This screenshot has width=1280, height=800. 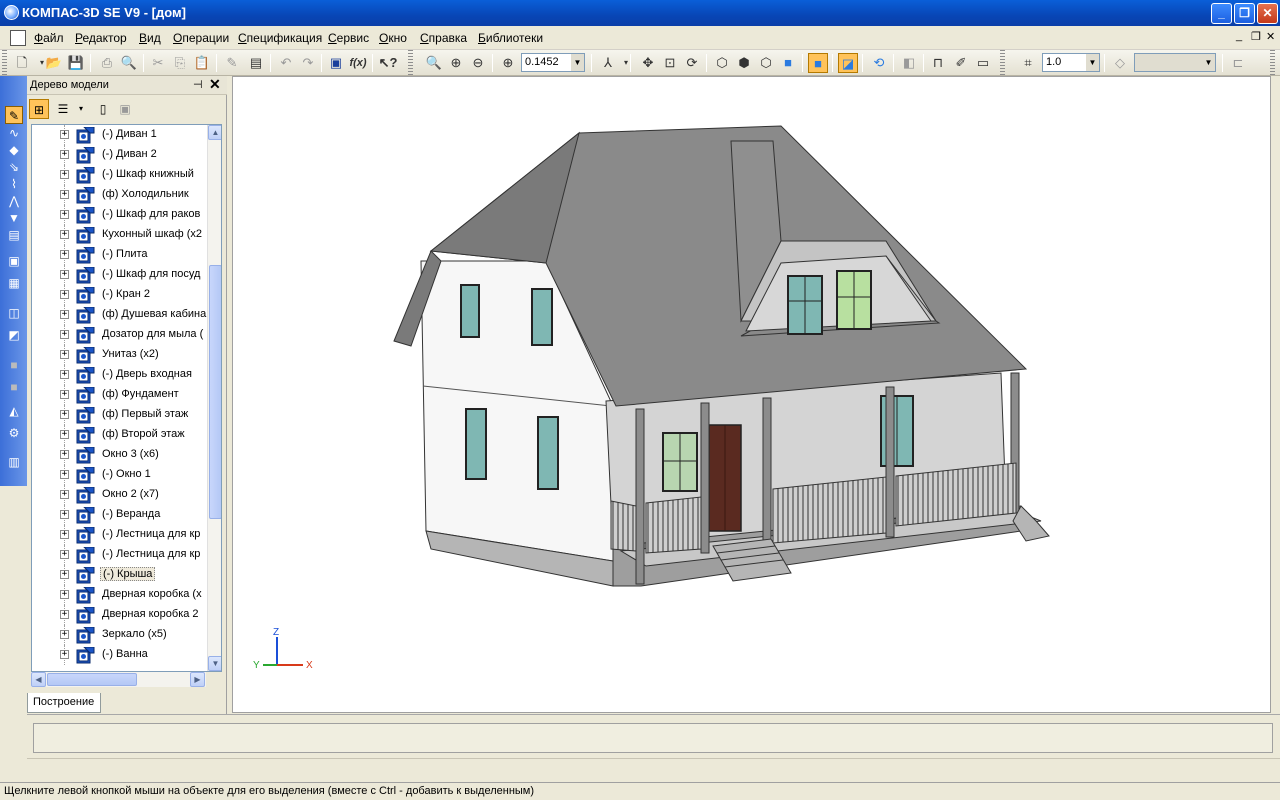 What do you see at coordinates (121, 175) in the screenshot?
I see `tree-item: + (-) Шкаф книжный` at bounding box center [121, 175].